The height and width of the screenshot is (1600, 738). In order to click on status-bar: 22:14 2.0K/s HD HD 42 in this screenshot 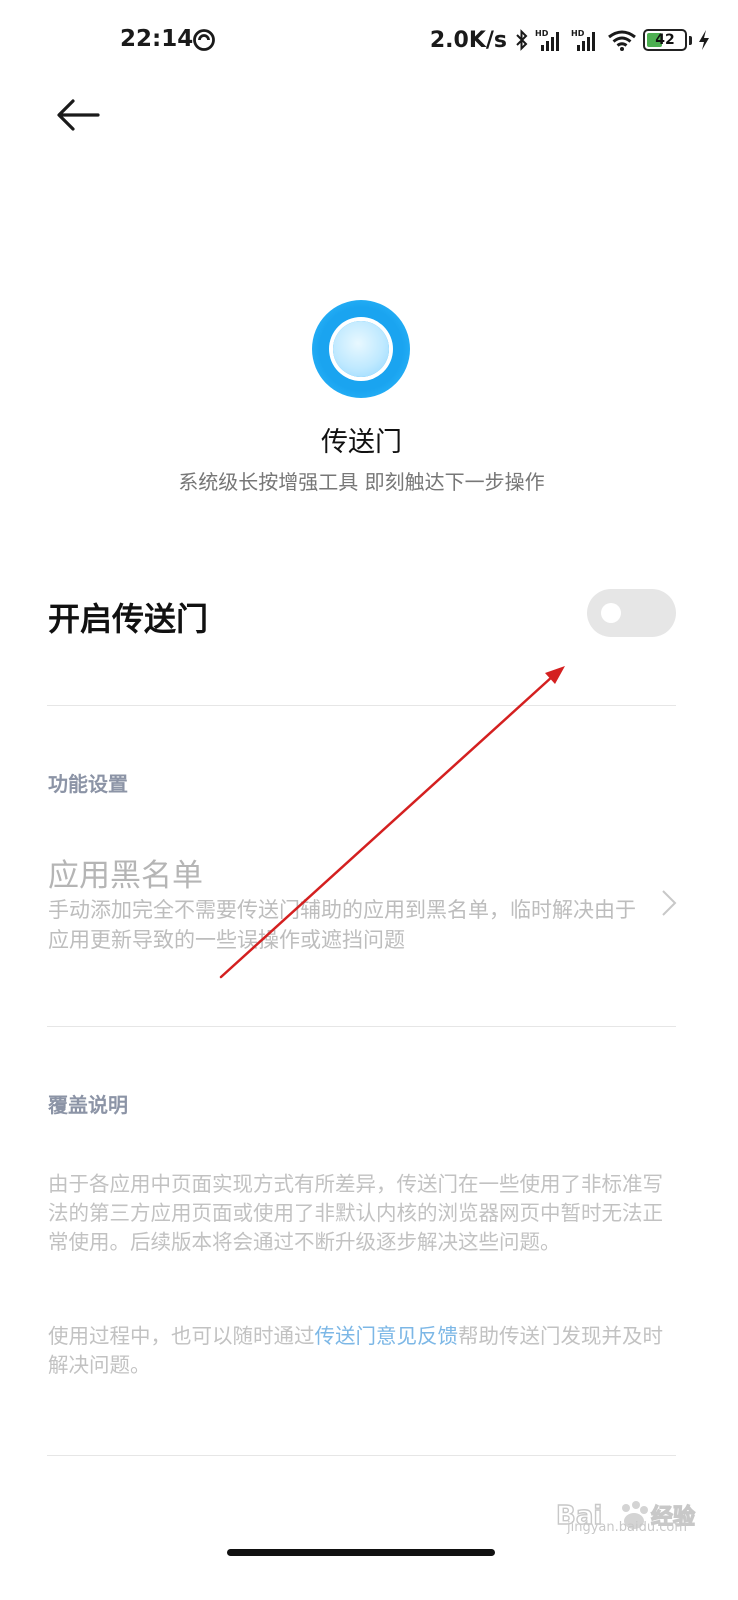, I will do `click(369, 42)`.